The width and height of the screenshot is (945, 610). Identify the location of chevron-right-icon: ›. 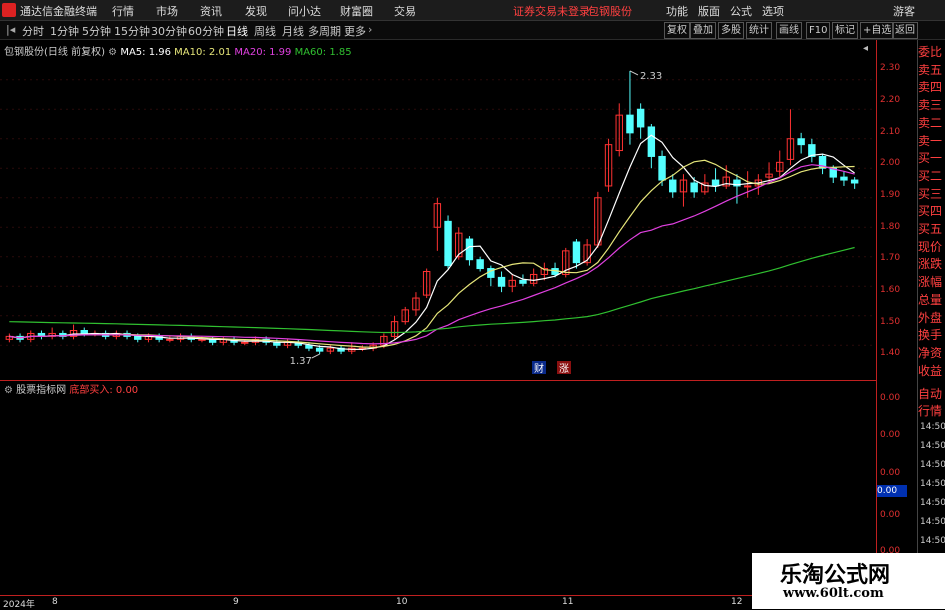
(370, 29).